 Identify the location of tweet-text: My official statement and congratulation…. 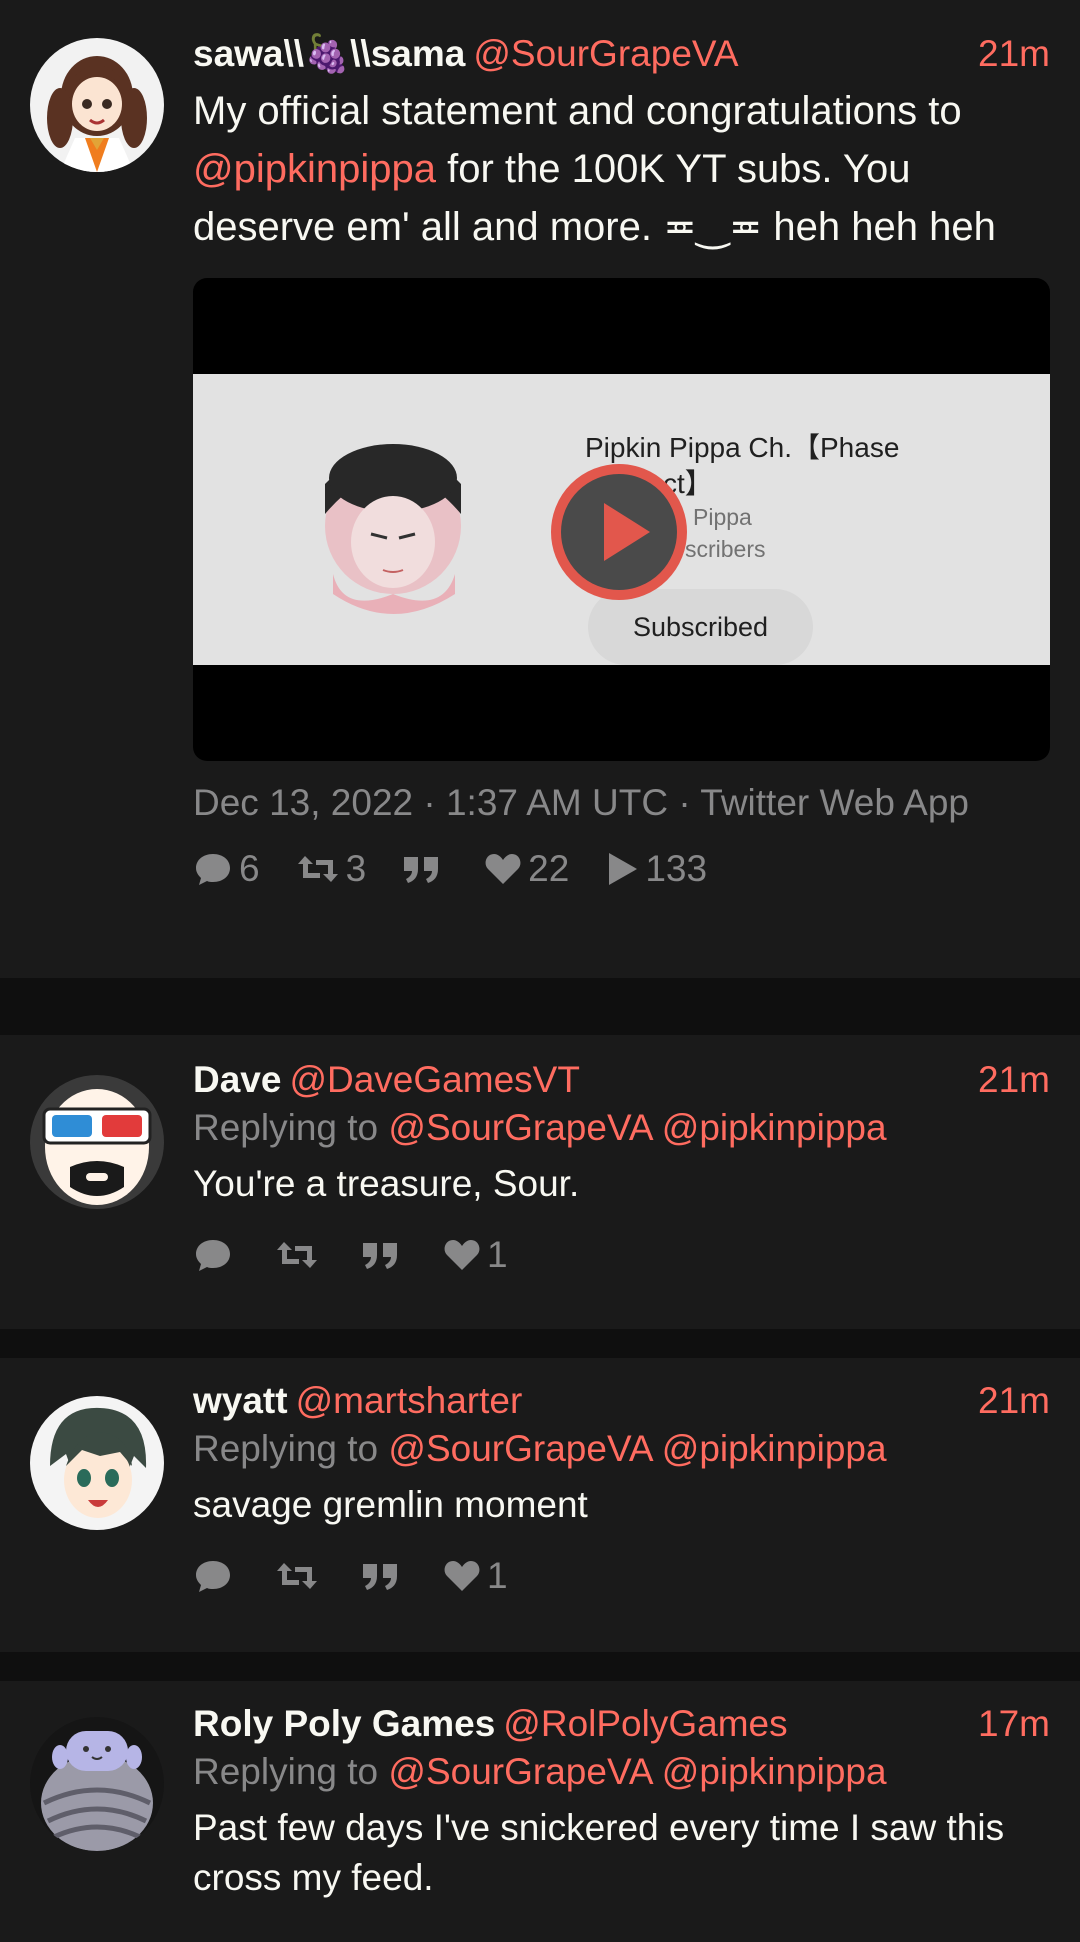
(621, 169).